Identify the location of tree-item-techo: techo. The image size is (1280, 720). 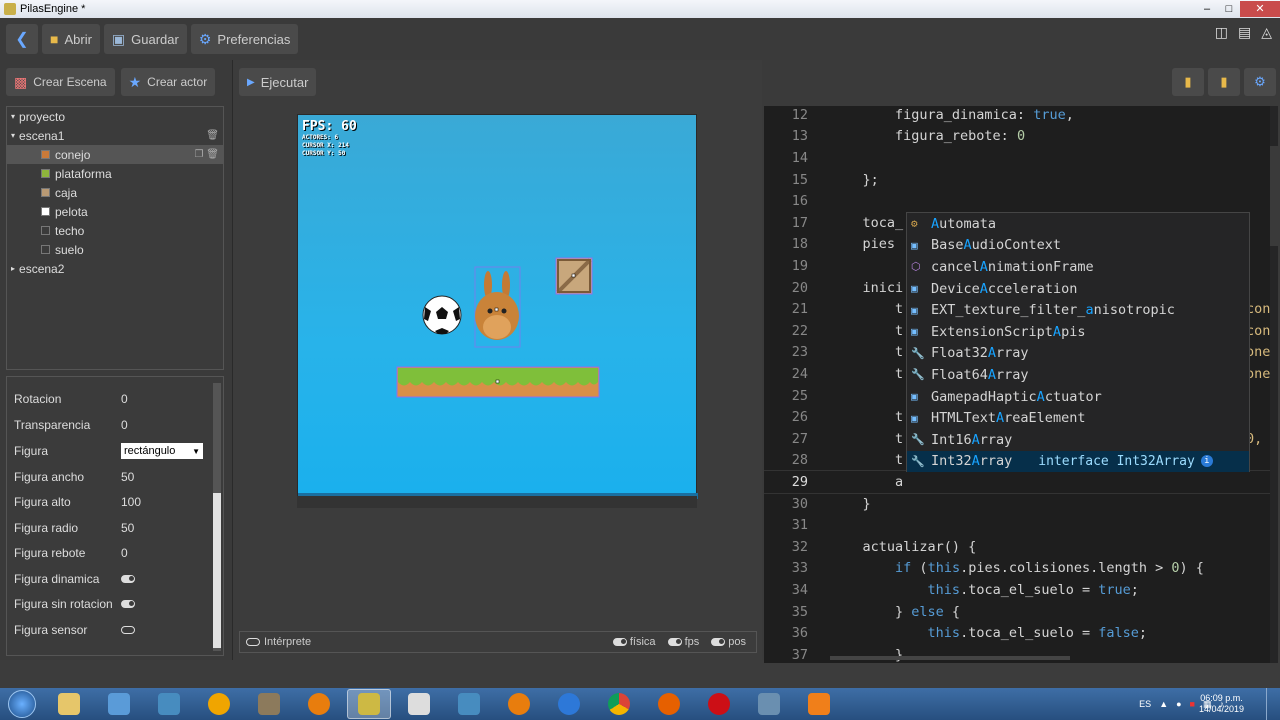
(115, 230).